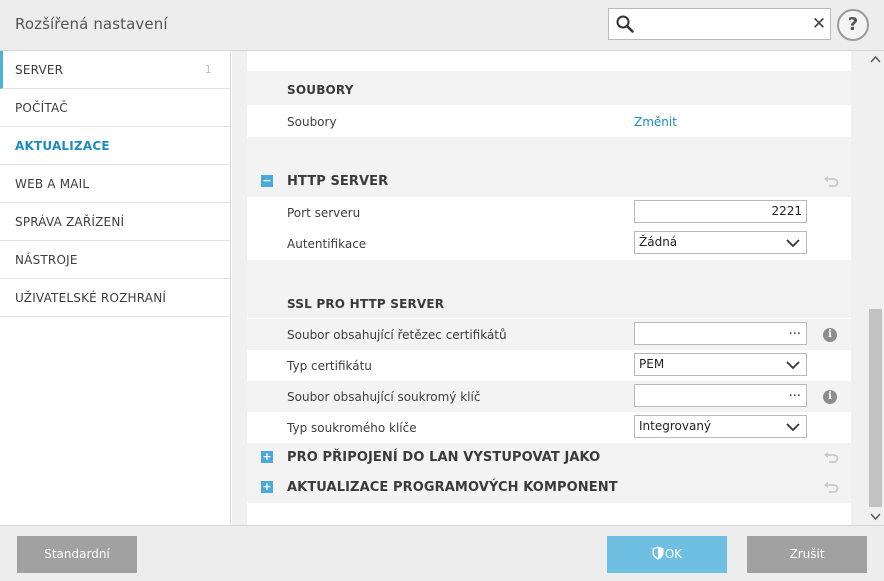  What do you see at coordinates (549, 122) in the screenshot?
I see `files-row: Soubory Změnit` at bounding box center [549, 122].